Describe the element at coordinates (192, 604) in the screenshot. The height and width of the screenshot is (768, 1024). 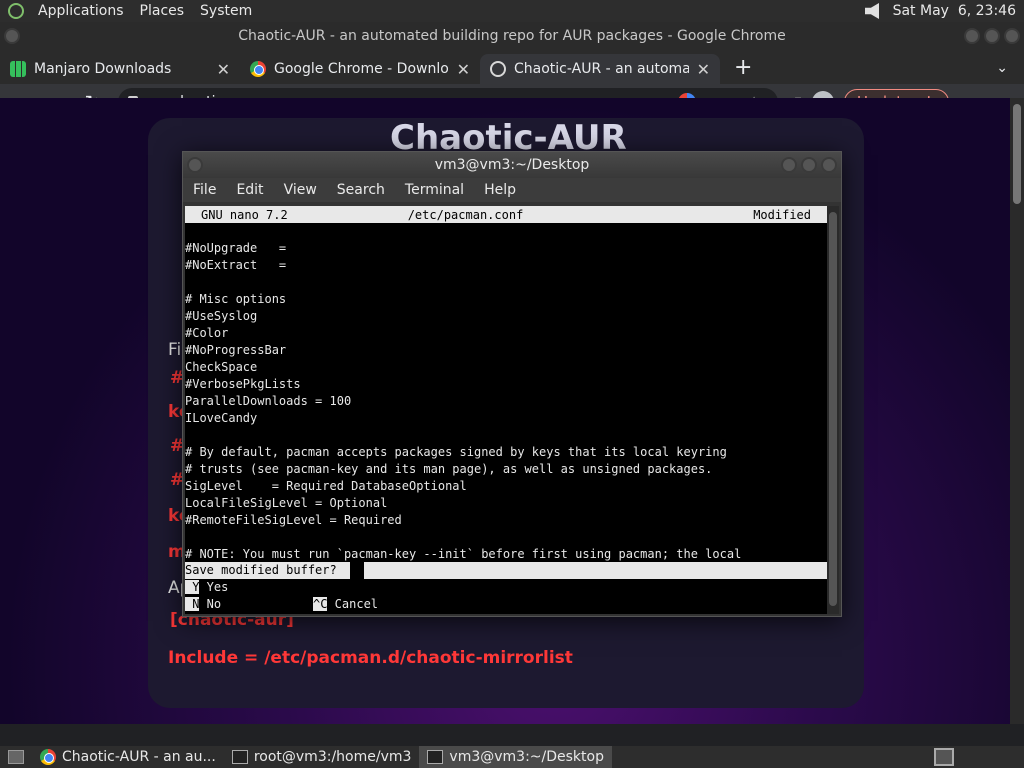
I see `key-n: N` at that location.